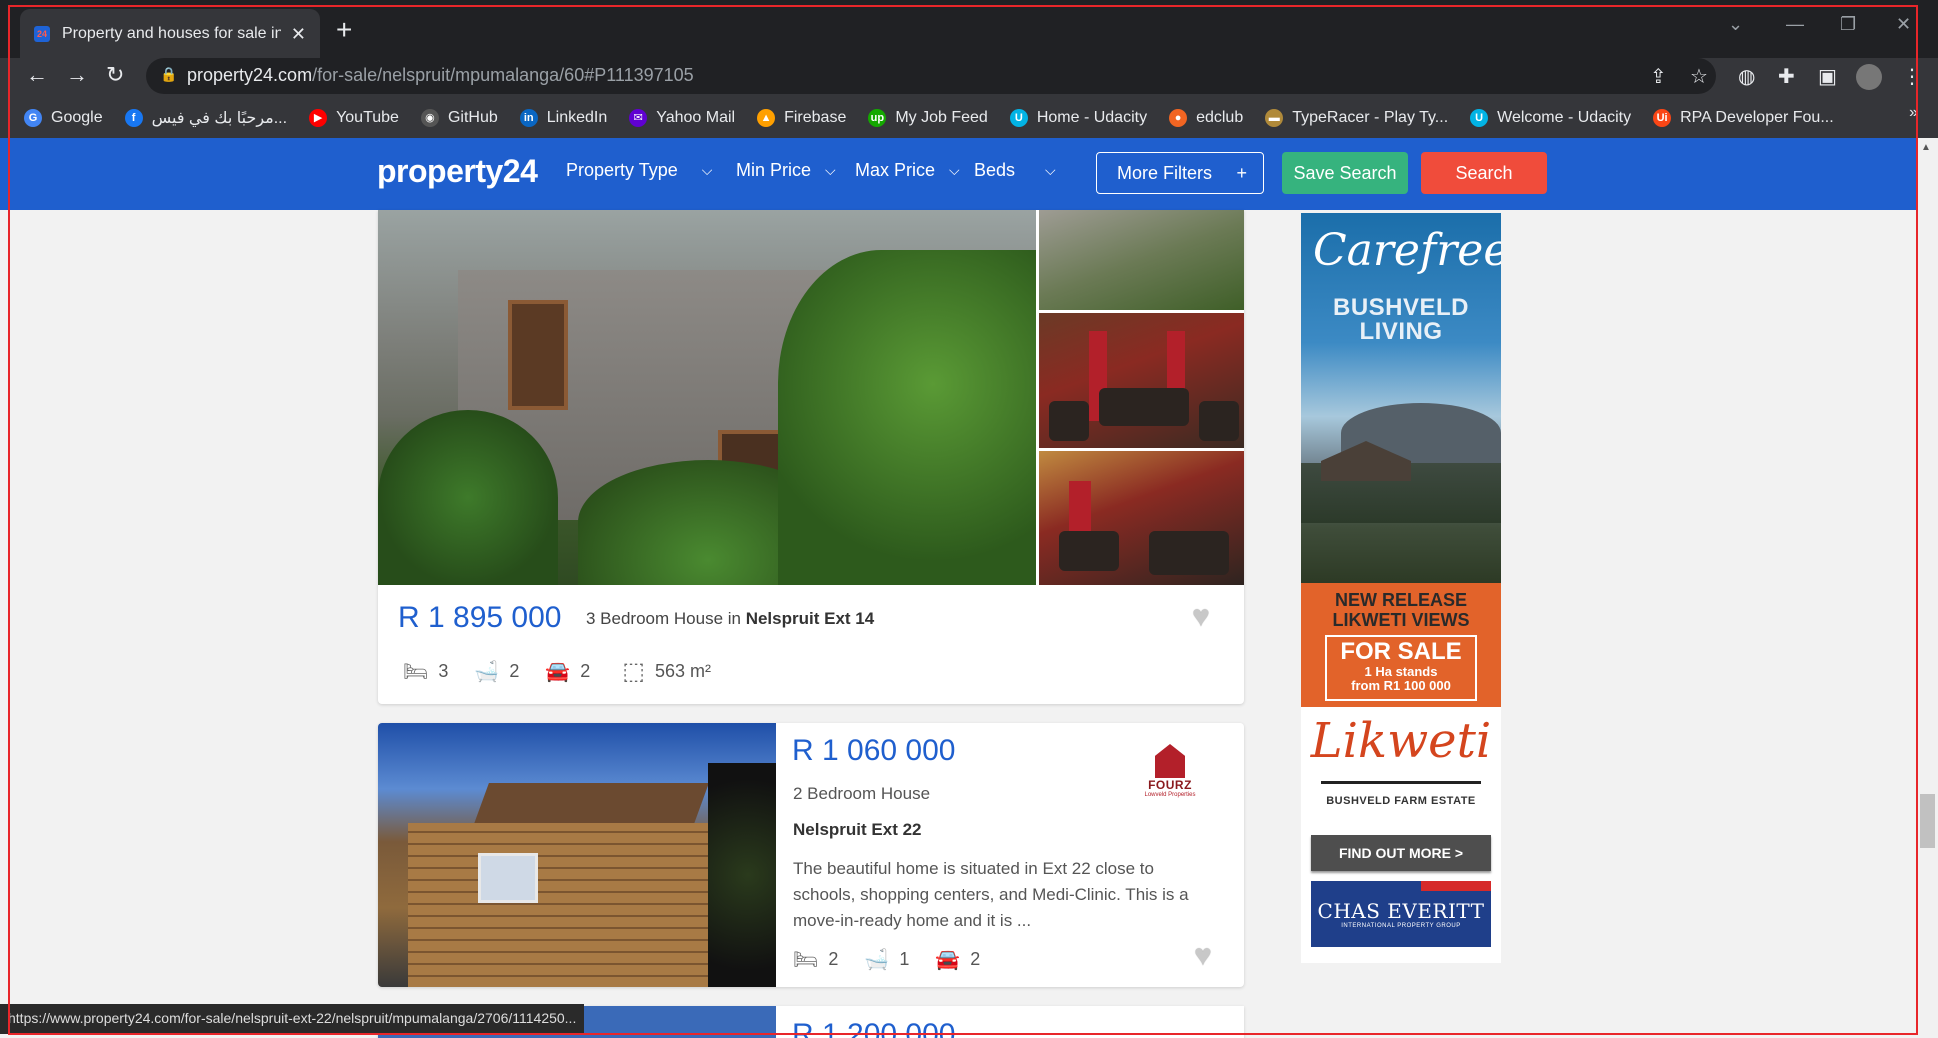 The image size is (1938, 1038). Describe the element at coordinates (904, 959) in the screenshot. I see `bathrooms-count: 1` at that location.